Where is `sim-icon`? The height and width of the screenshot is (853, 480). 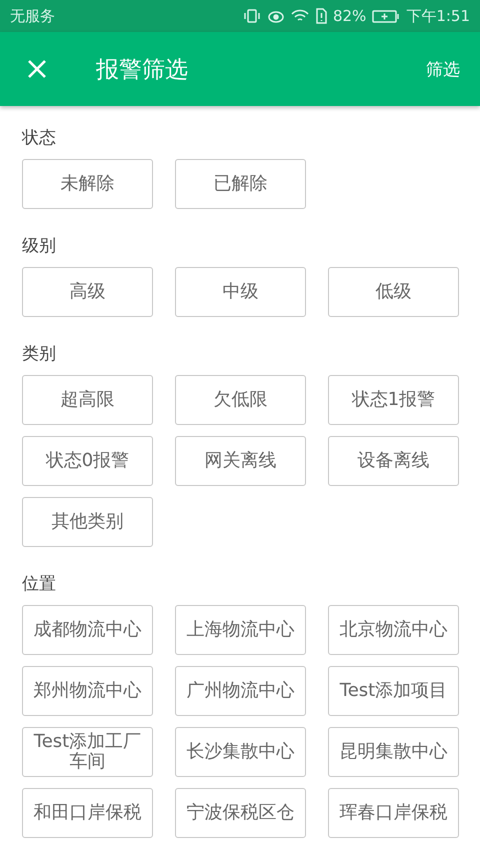
sim-icon is located at coordinates (320, 16).